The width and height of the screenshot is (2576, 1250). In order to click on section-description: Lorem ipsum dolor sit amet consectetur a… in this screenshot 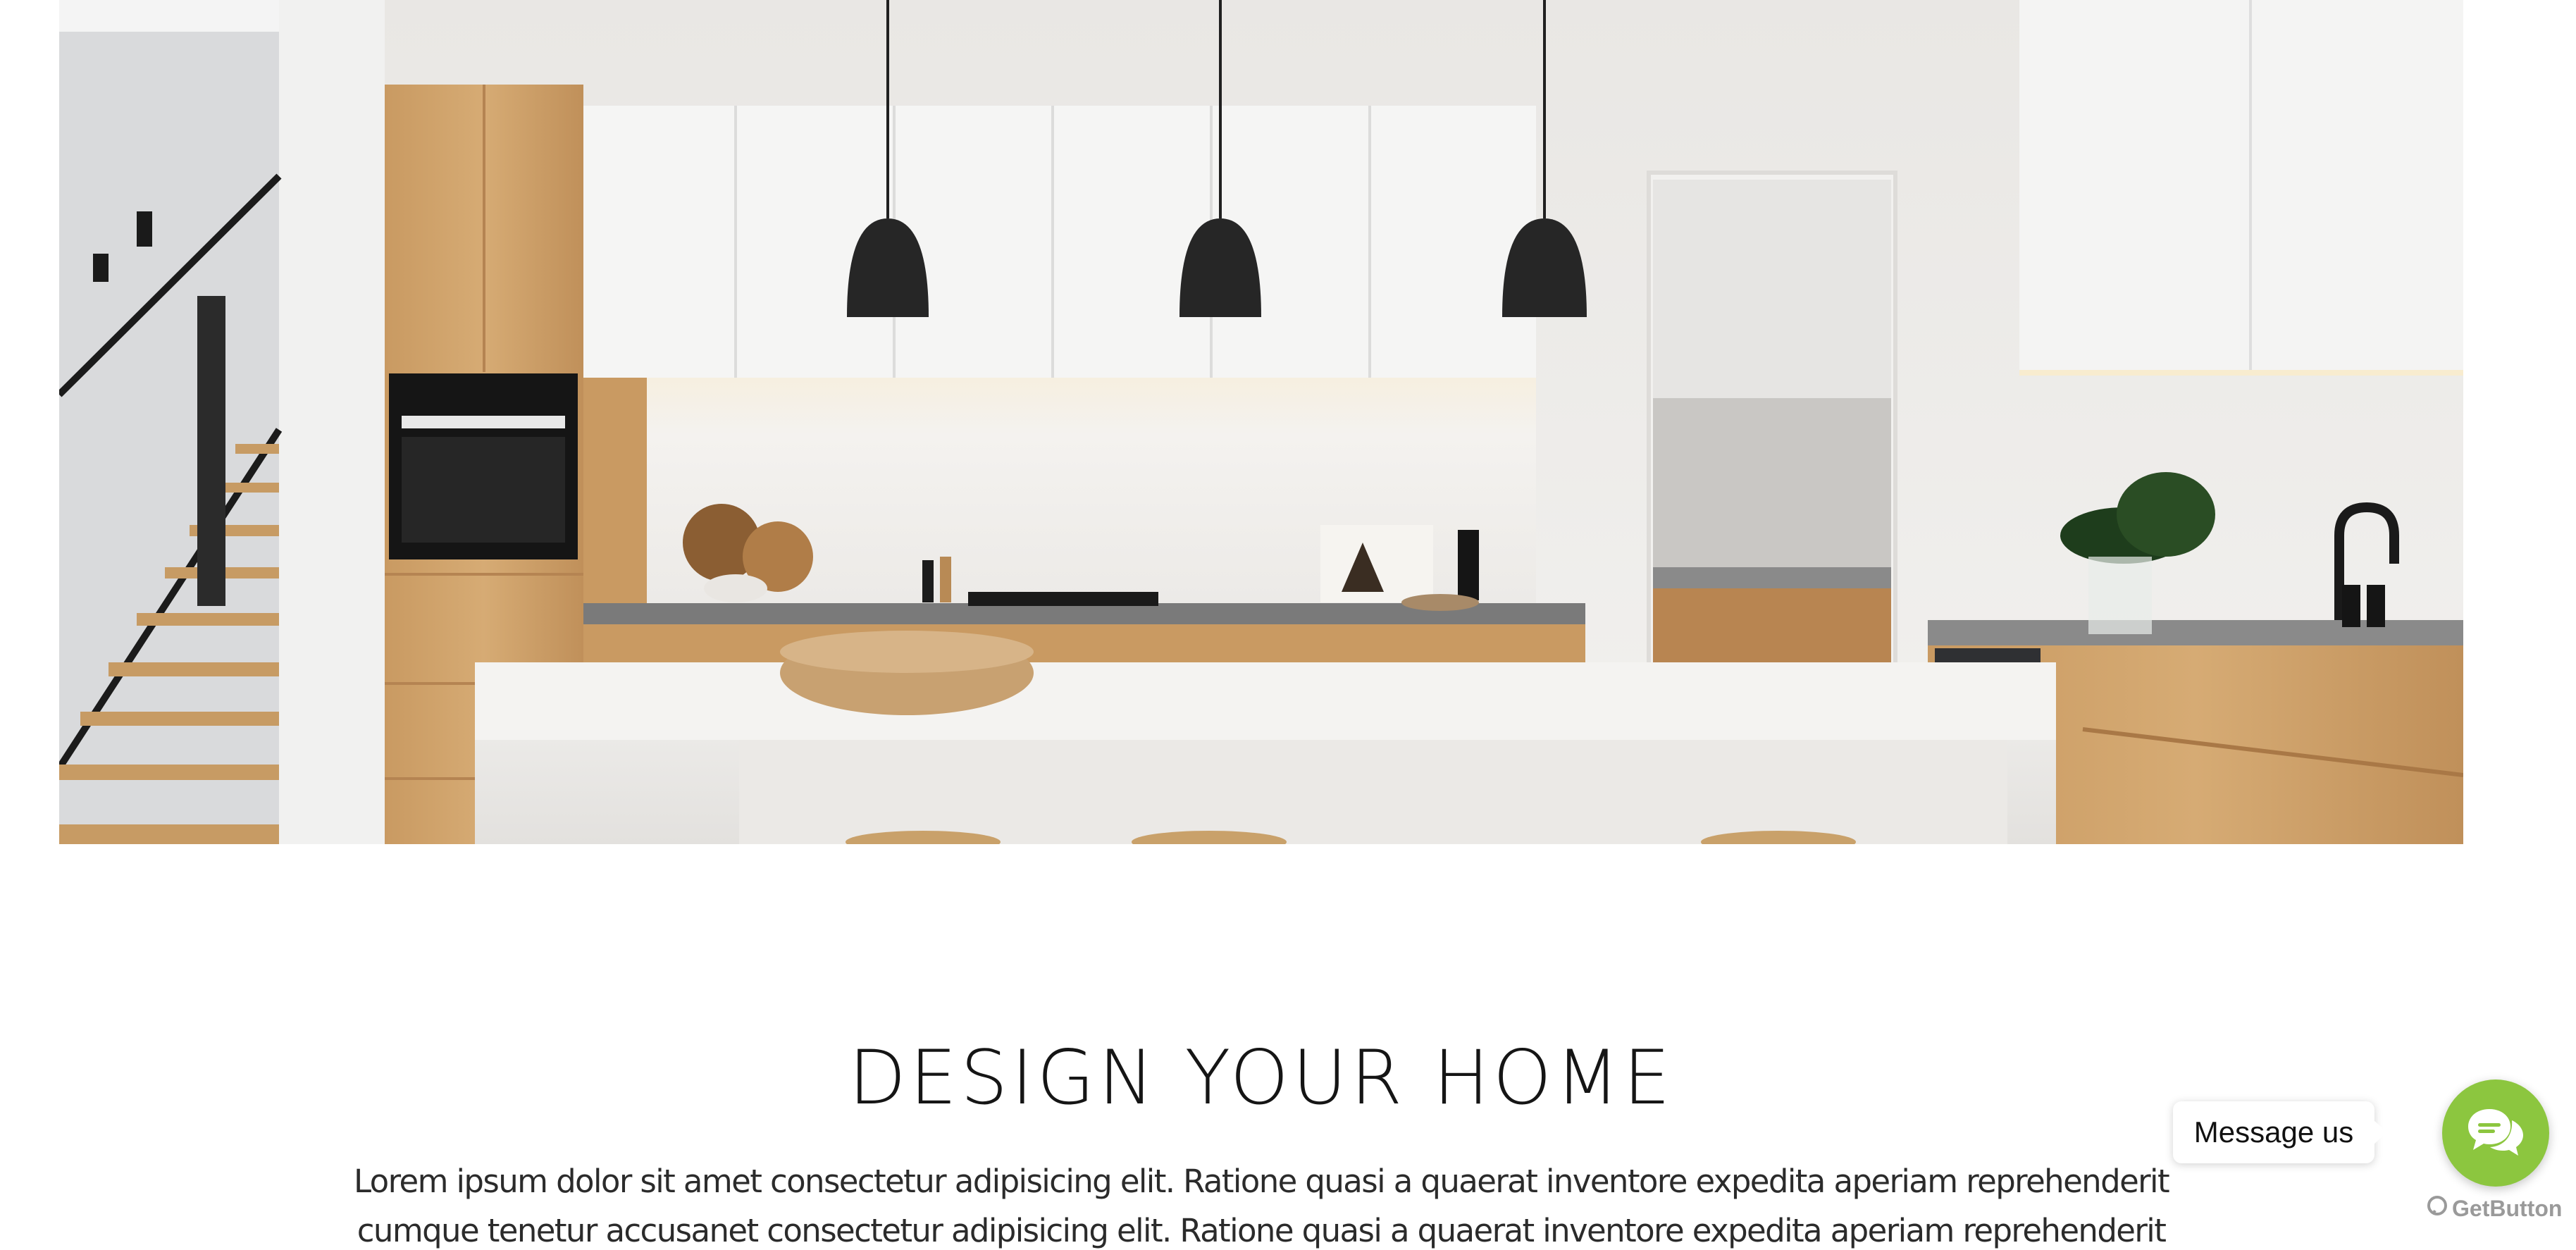, I will do `click(1261, 1203)`.